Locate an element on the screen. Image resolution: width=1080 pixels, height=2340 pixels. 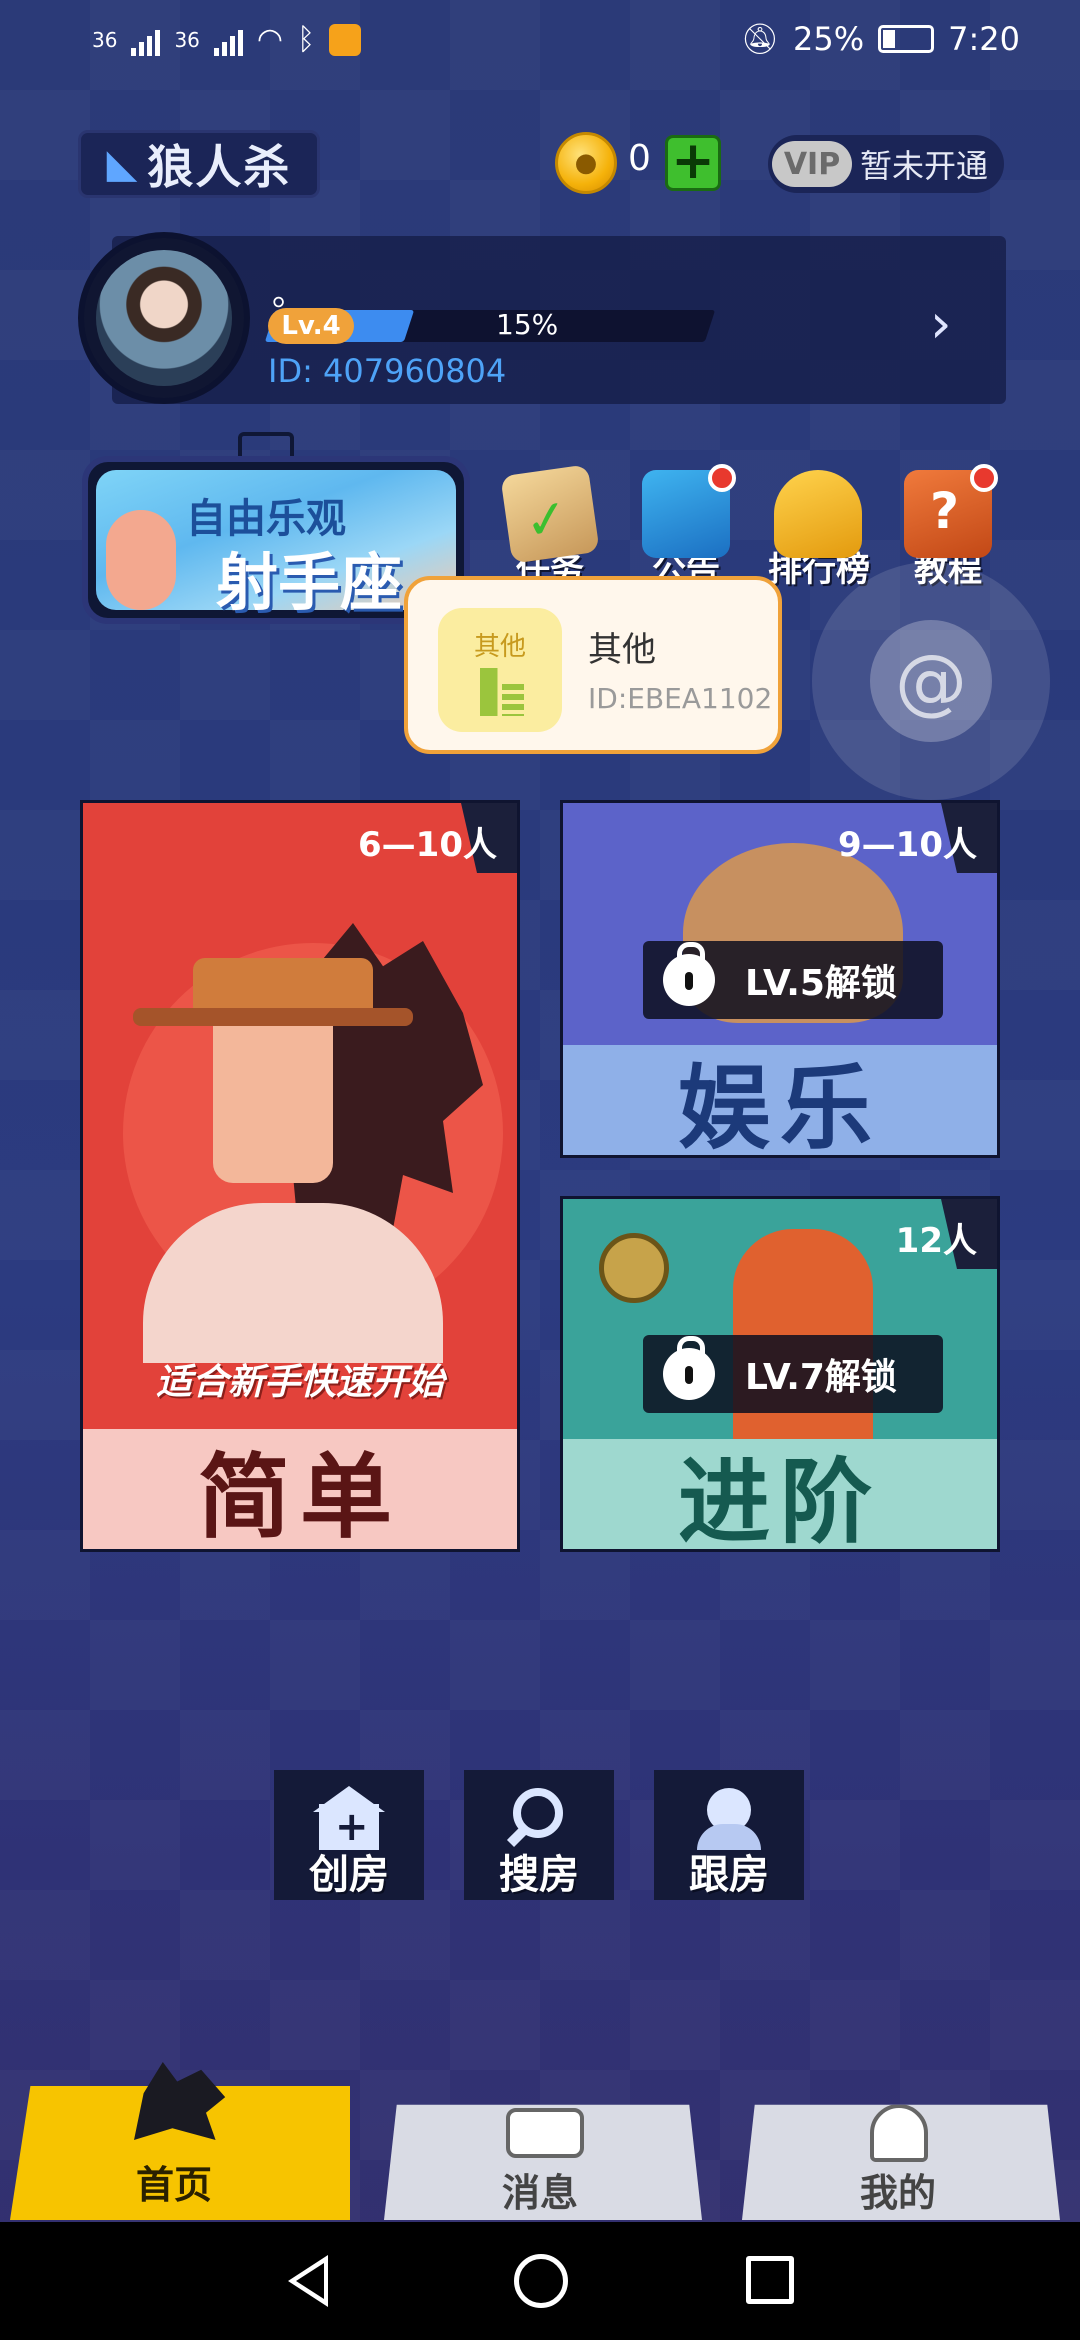
scroll-check-icon: ✓ is located at coordinates (550, 514).